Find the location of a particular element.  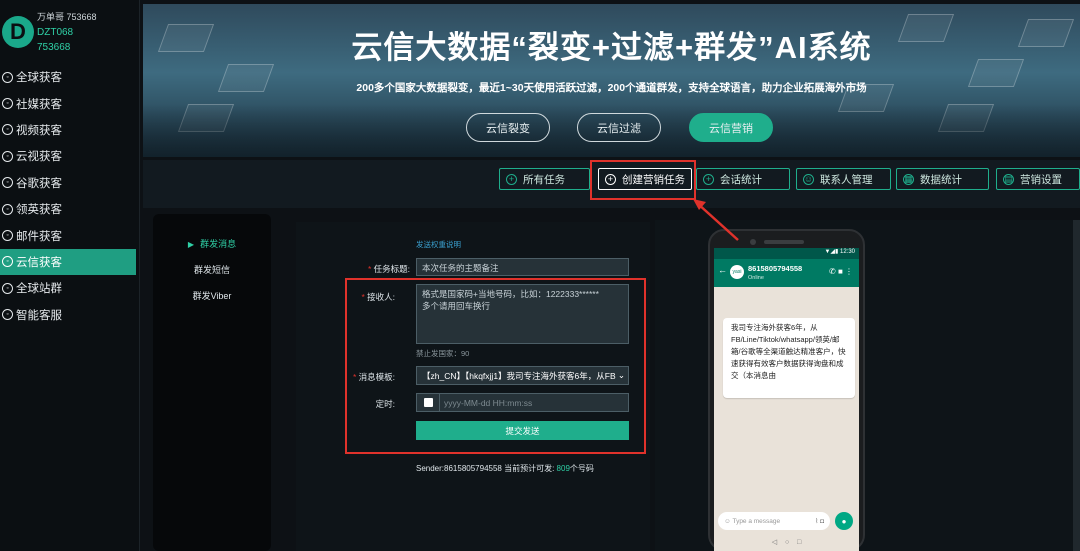

tab-data-stats: ▦ 数据统计 is located at coordinates (942, 179).